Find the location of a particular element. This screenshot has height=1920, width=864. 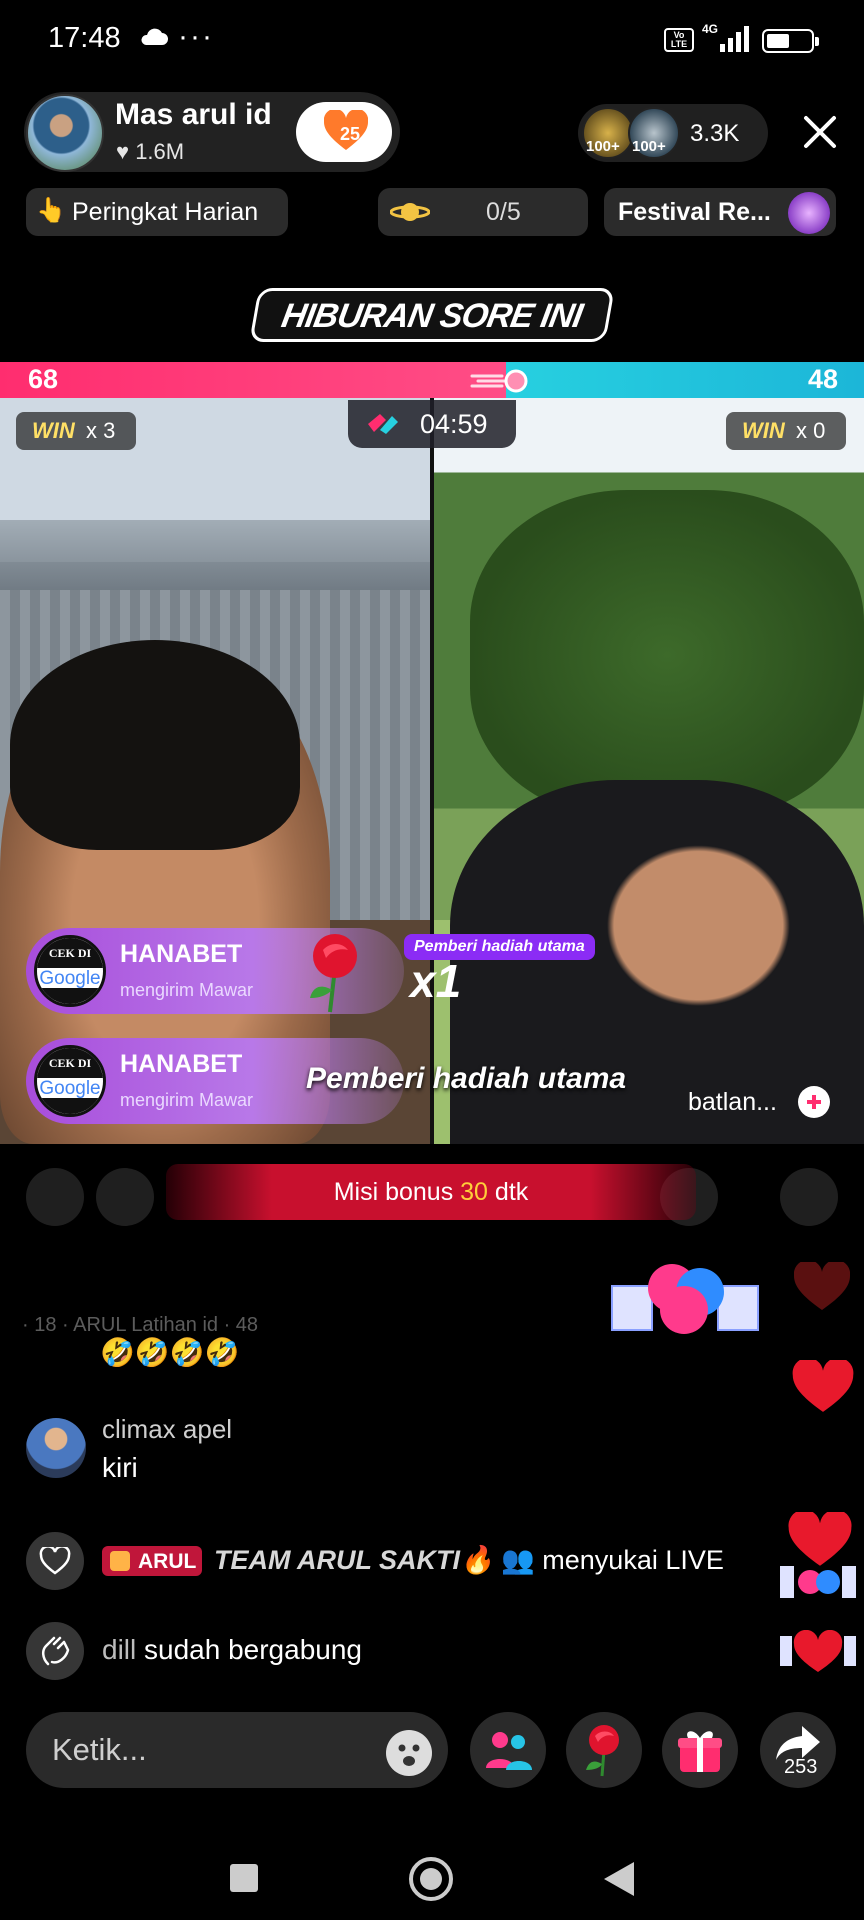

joined-user: dill is located at coordinates (119, 1649).